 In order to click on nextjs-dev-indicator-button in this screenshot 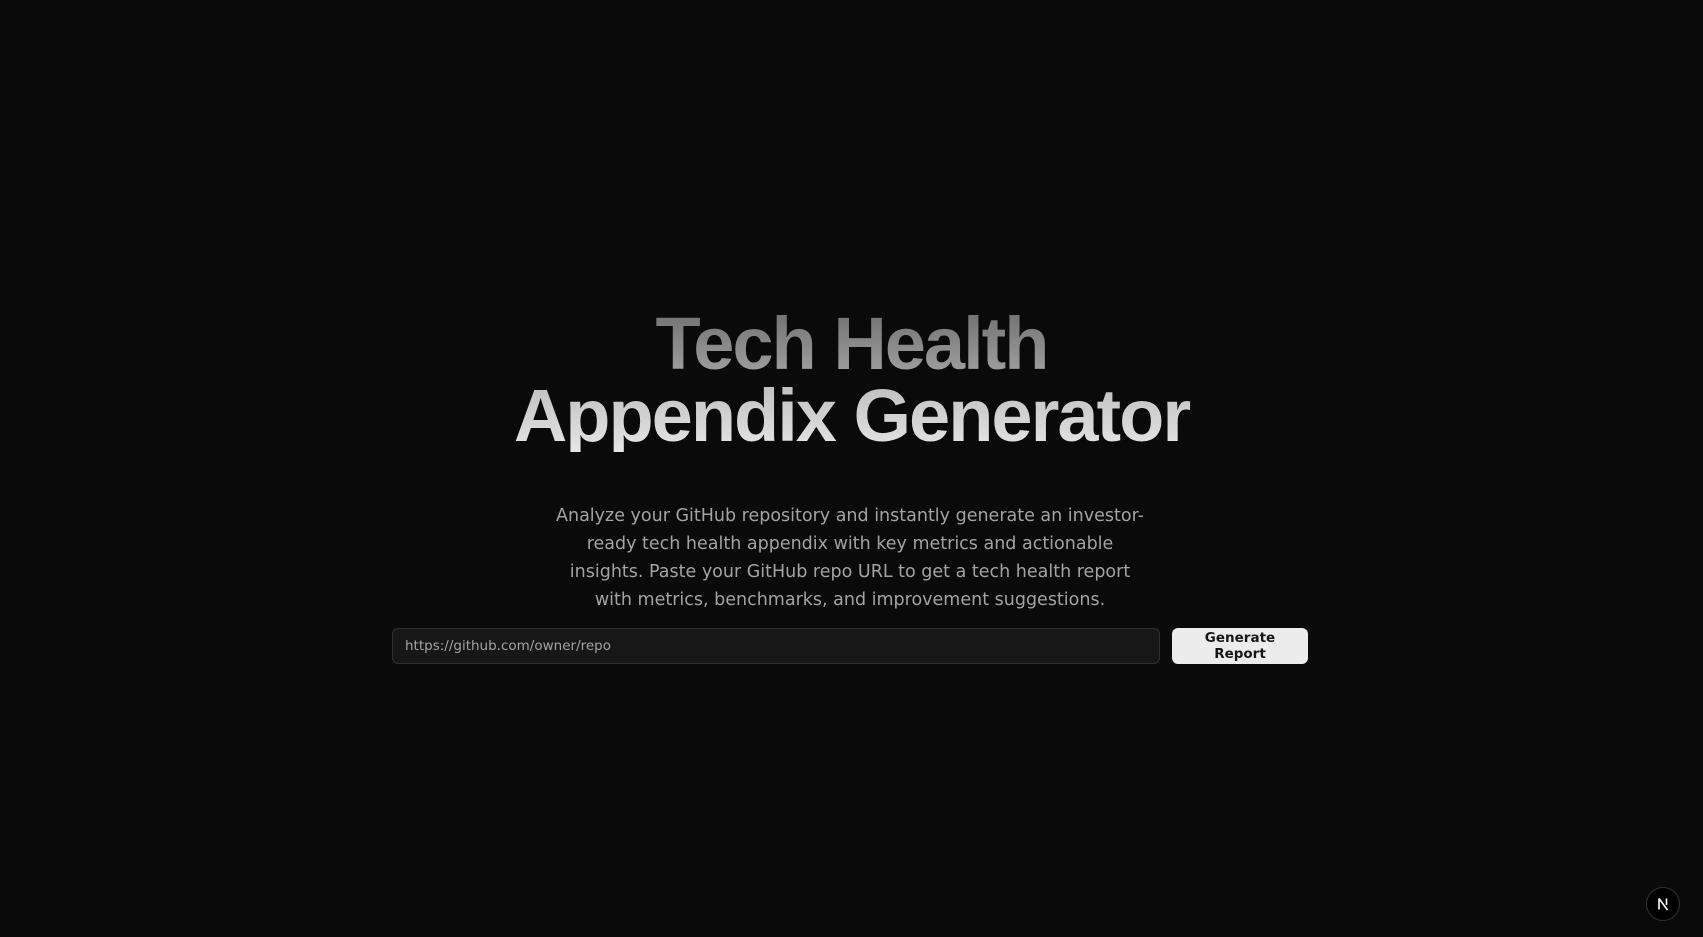, I will do `click(1663, 904)`.